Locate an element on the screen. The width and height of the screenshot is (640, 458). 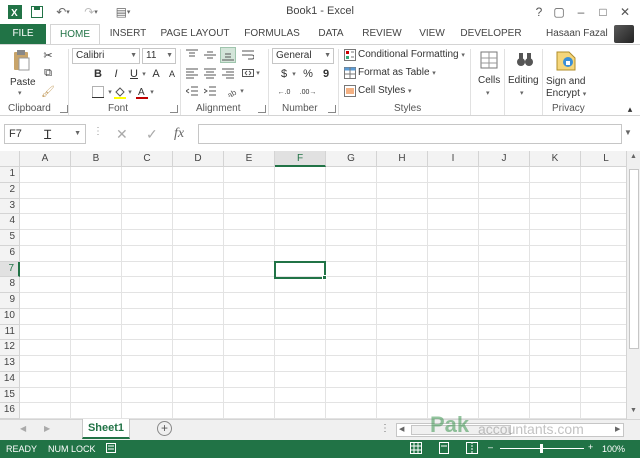
minimize-button: – is located at coordinates (581, 12).